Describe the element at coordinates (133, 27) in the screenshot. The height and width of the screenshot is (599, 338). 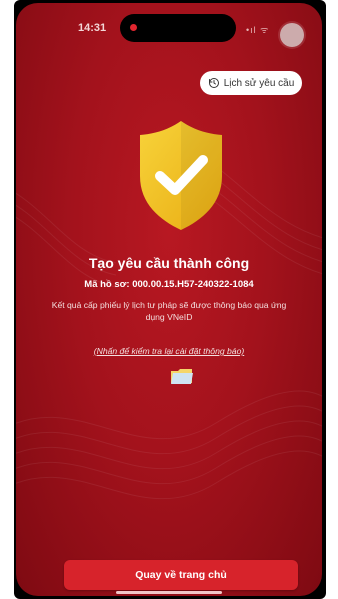
I see `recording-dot-icon` at that location.